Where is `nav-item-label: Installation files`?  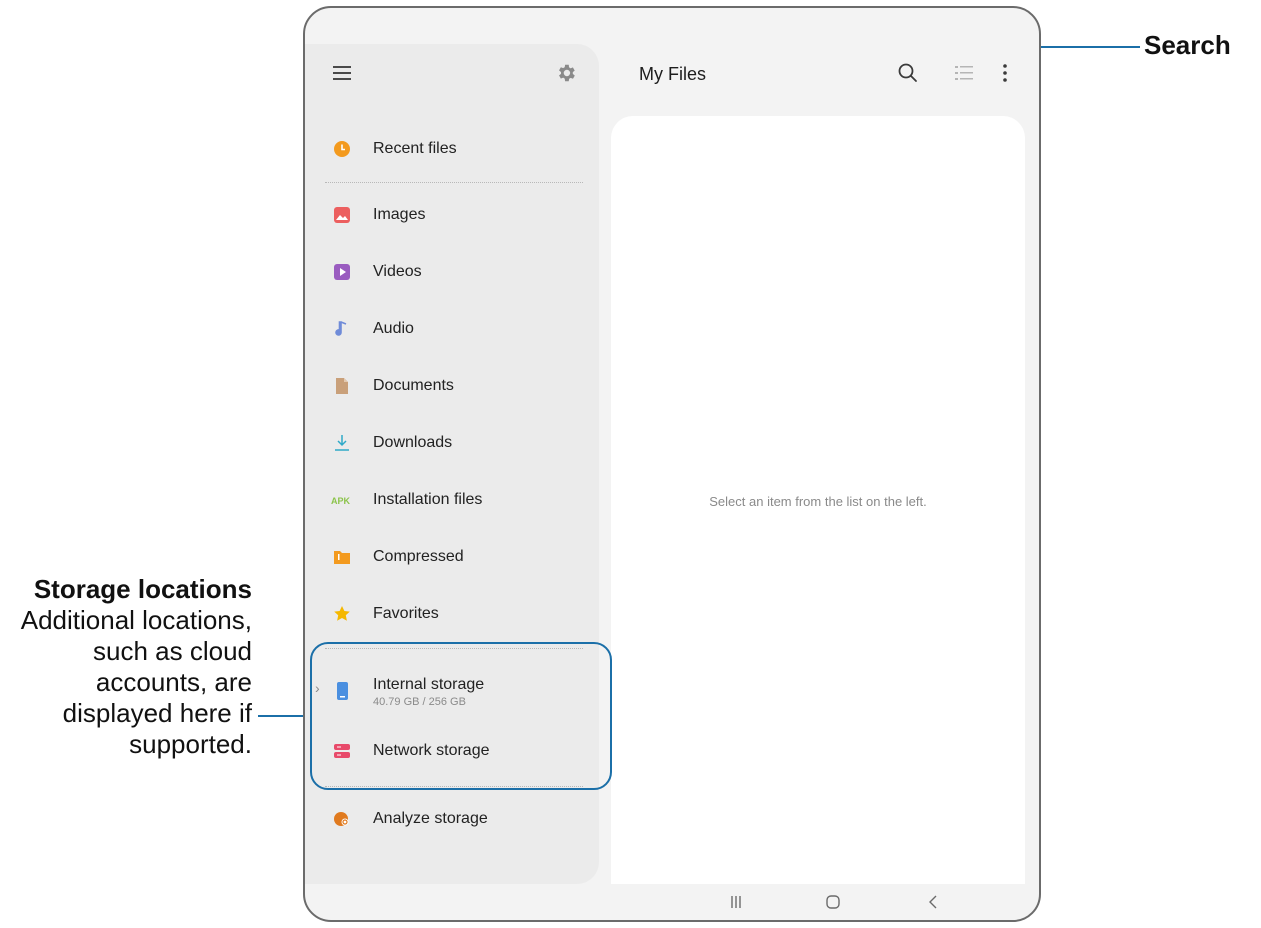 nav-item-label: Installation files is located at coordinates (428, 499).